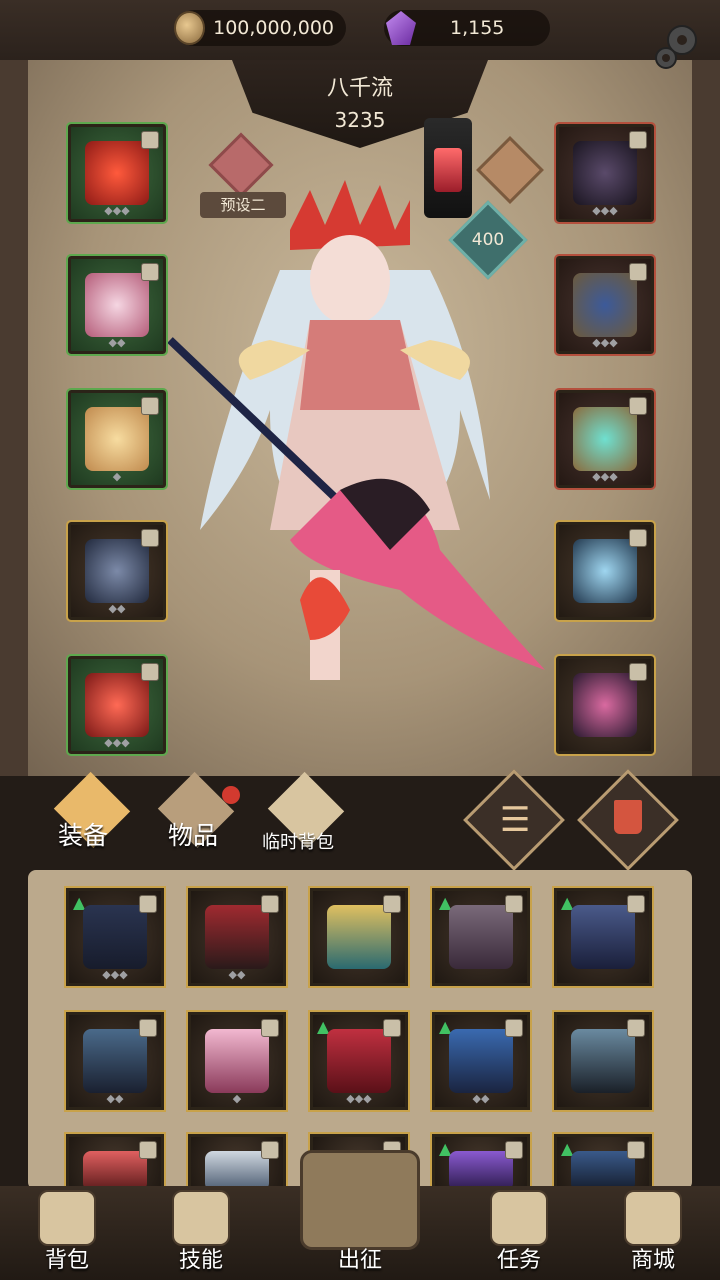  Describe the element at coordinates (653, 1218) in the screenshot. I see `shop-crown-icon` at that location.